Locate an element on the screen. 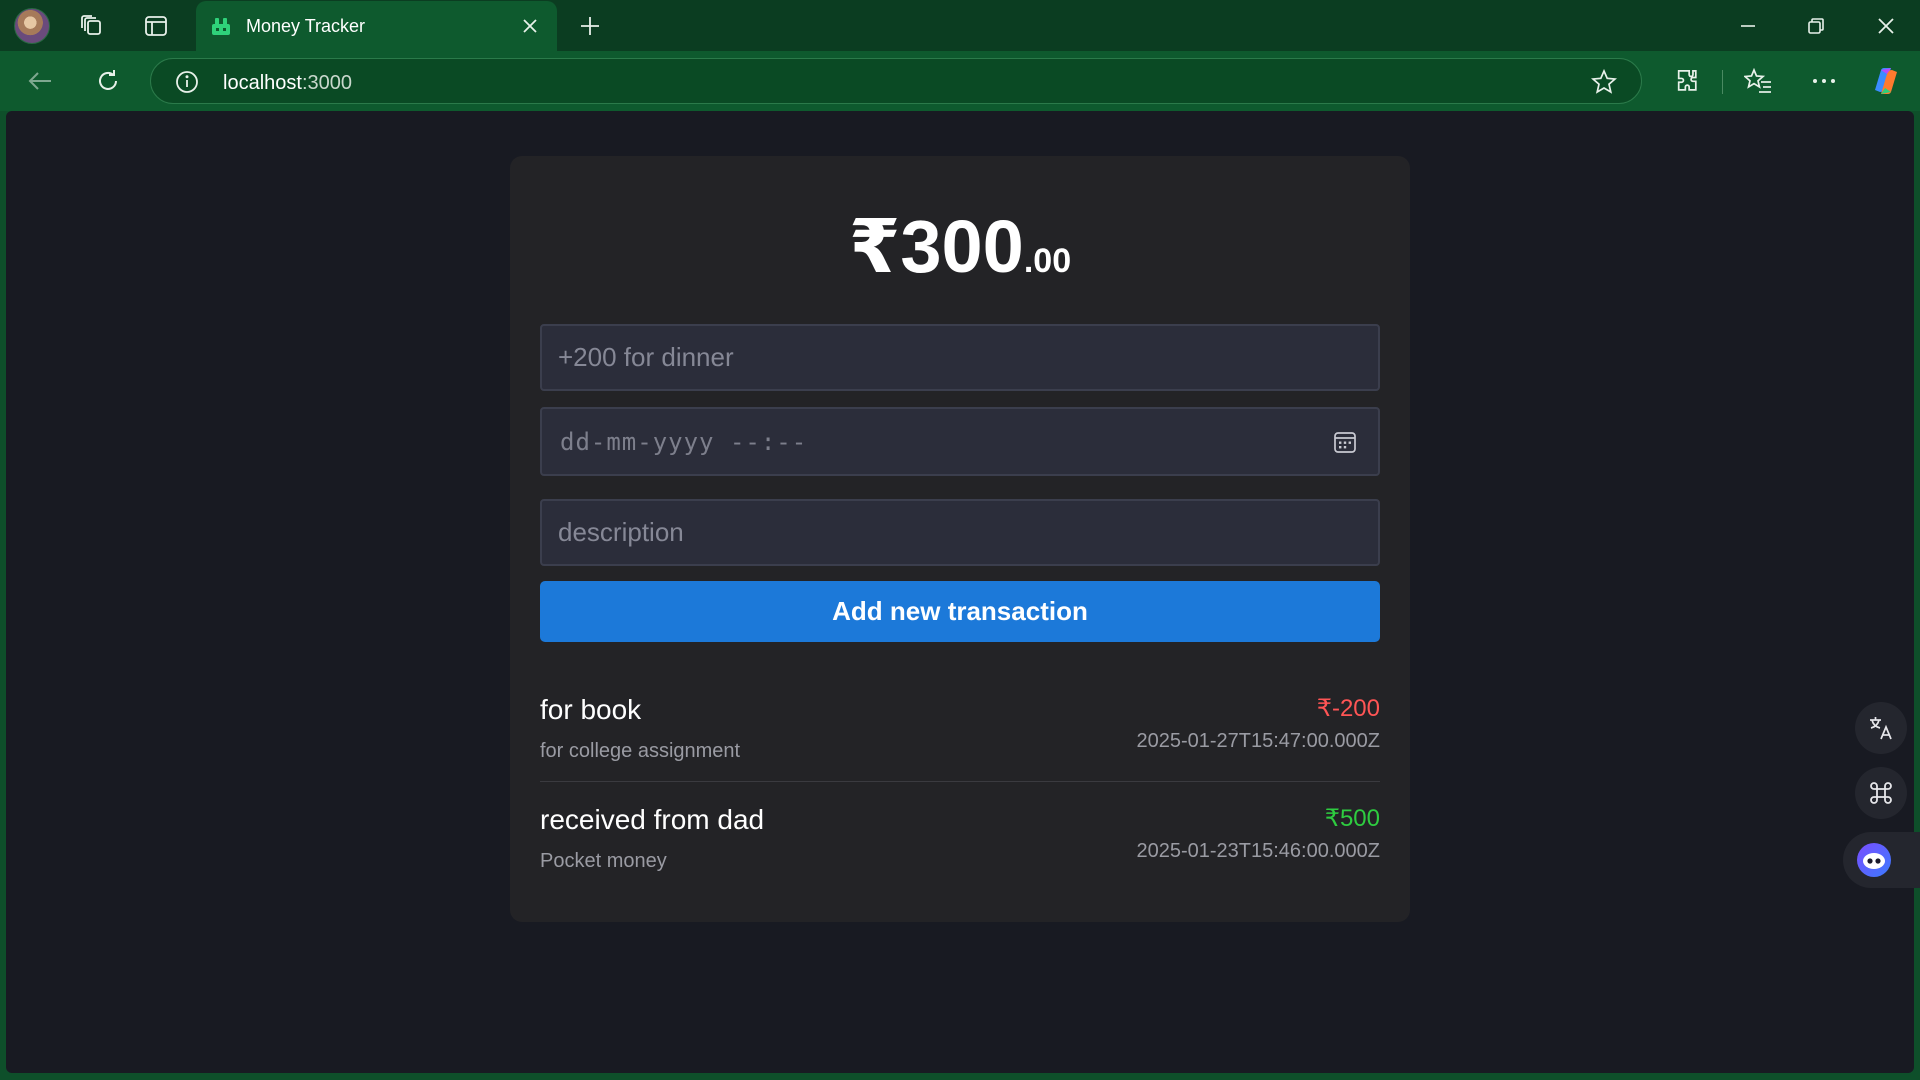 The image size is (1920, 1080). translate-icon is located at coordinates (1881, 728).